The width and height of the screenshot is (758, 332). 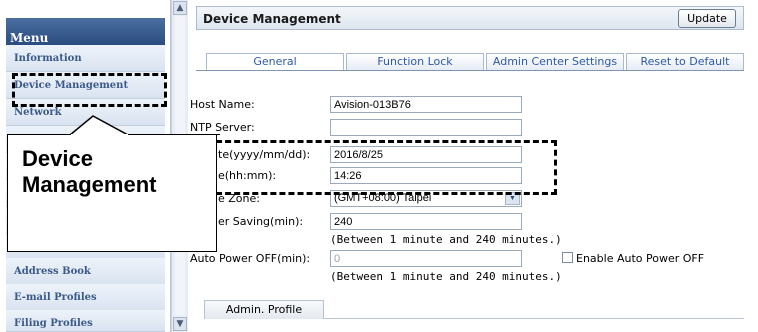 I want to click on enable-auto-power-off-checkbox, so click(x=567, y=257).